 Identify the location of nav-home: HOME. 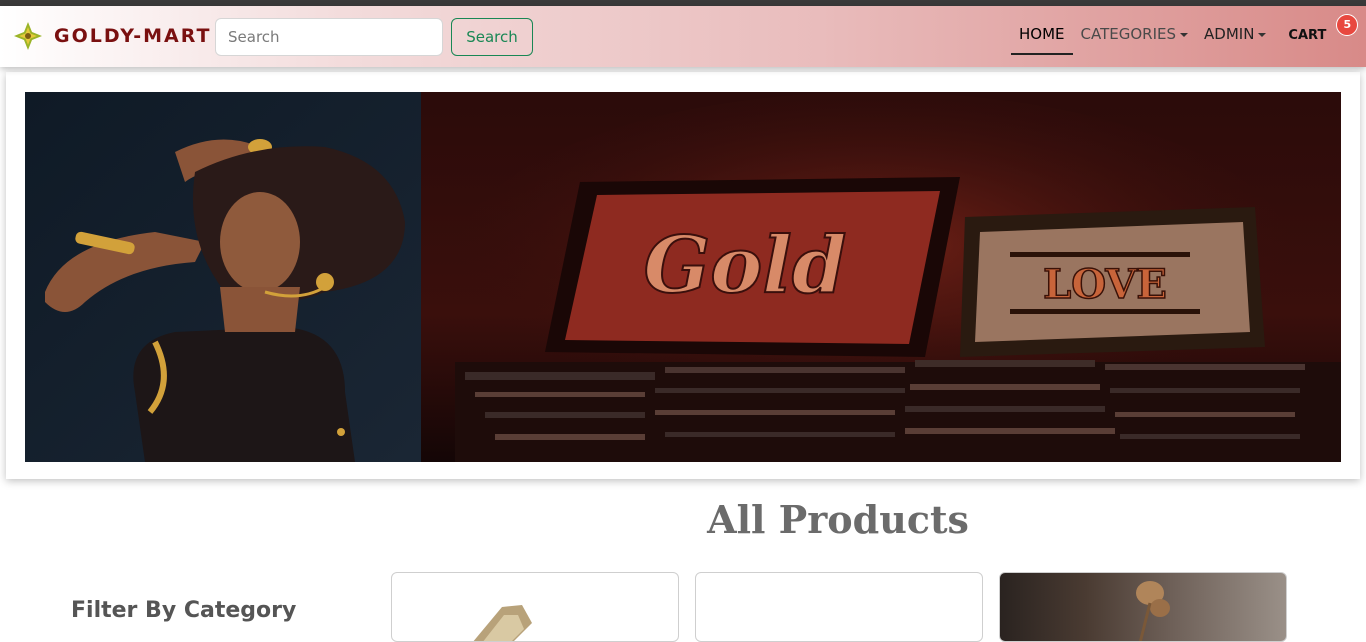
(1042, 40).